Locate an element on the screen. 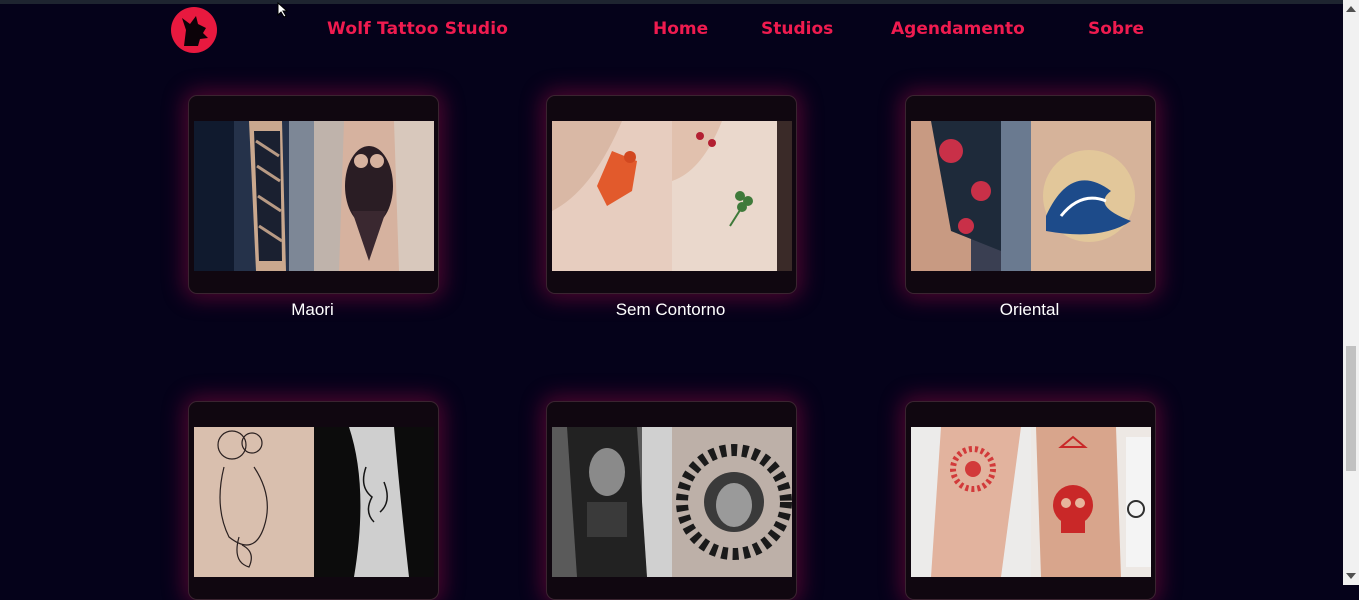  gallery-card-maori is located at coordinates (313, 194).